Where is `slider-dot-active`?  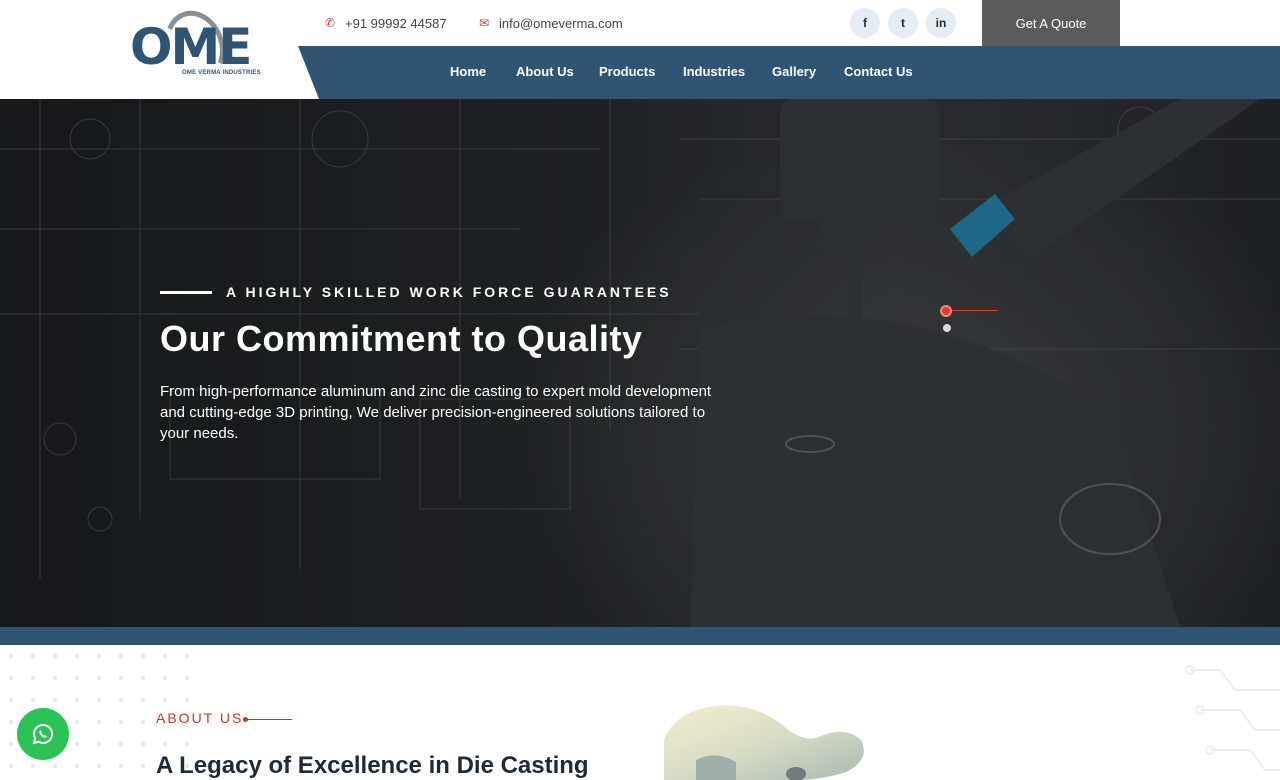 slider-dot-active is located at coordinates (946, 311).